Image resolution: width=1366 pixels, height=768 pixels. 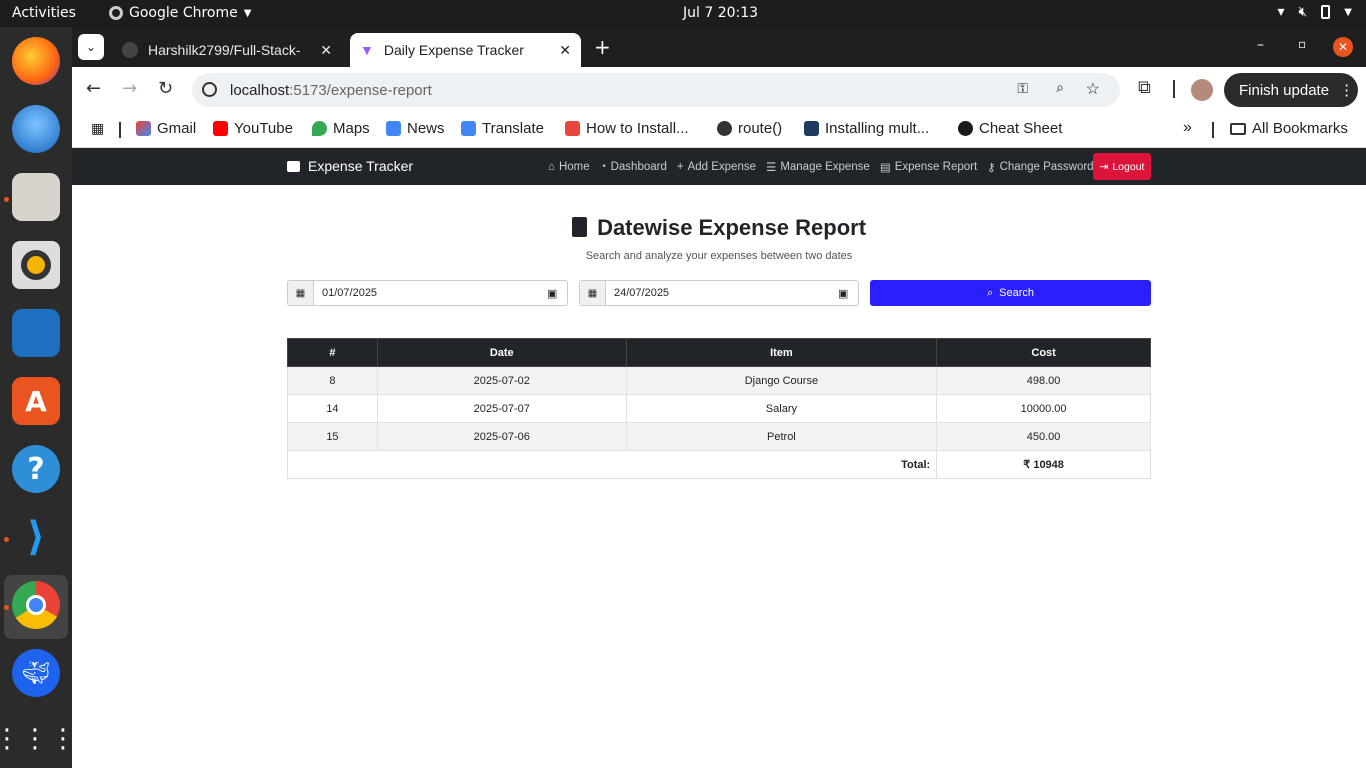 I want to click on bookmark-maps: Maps, so click(x=341, y=128).